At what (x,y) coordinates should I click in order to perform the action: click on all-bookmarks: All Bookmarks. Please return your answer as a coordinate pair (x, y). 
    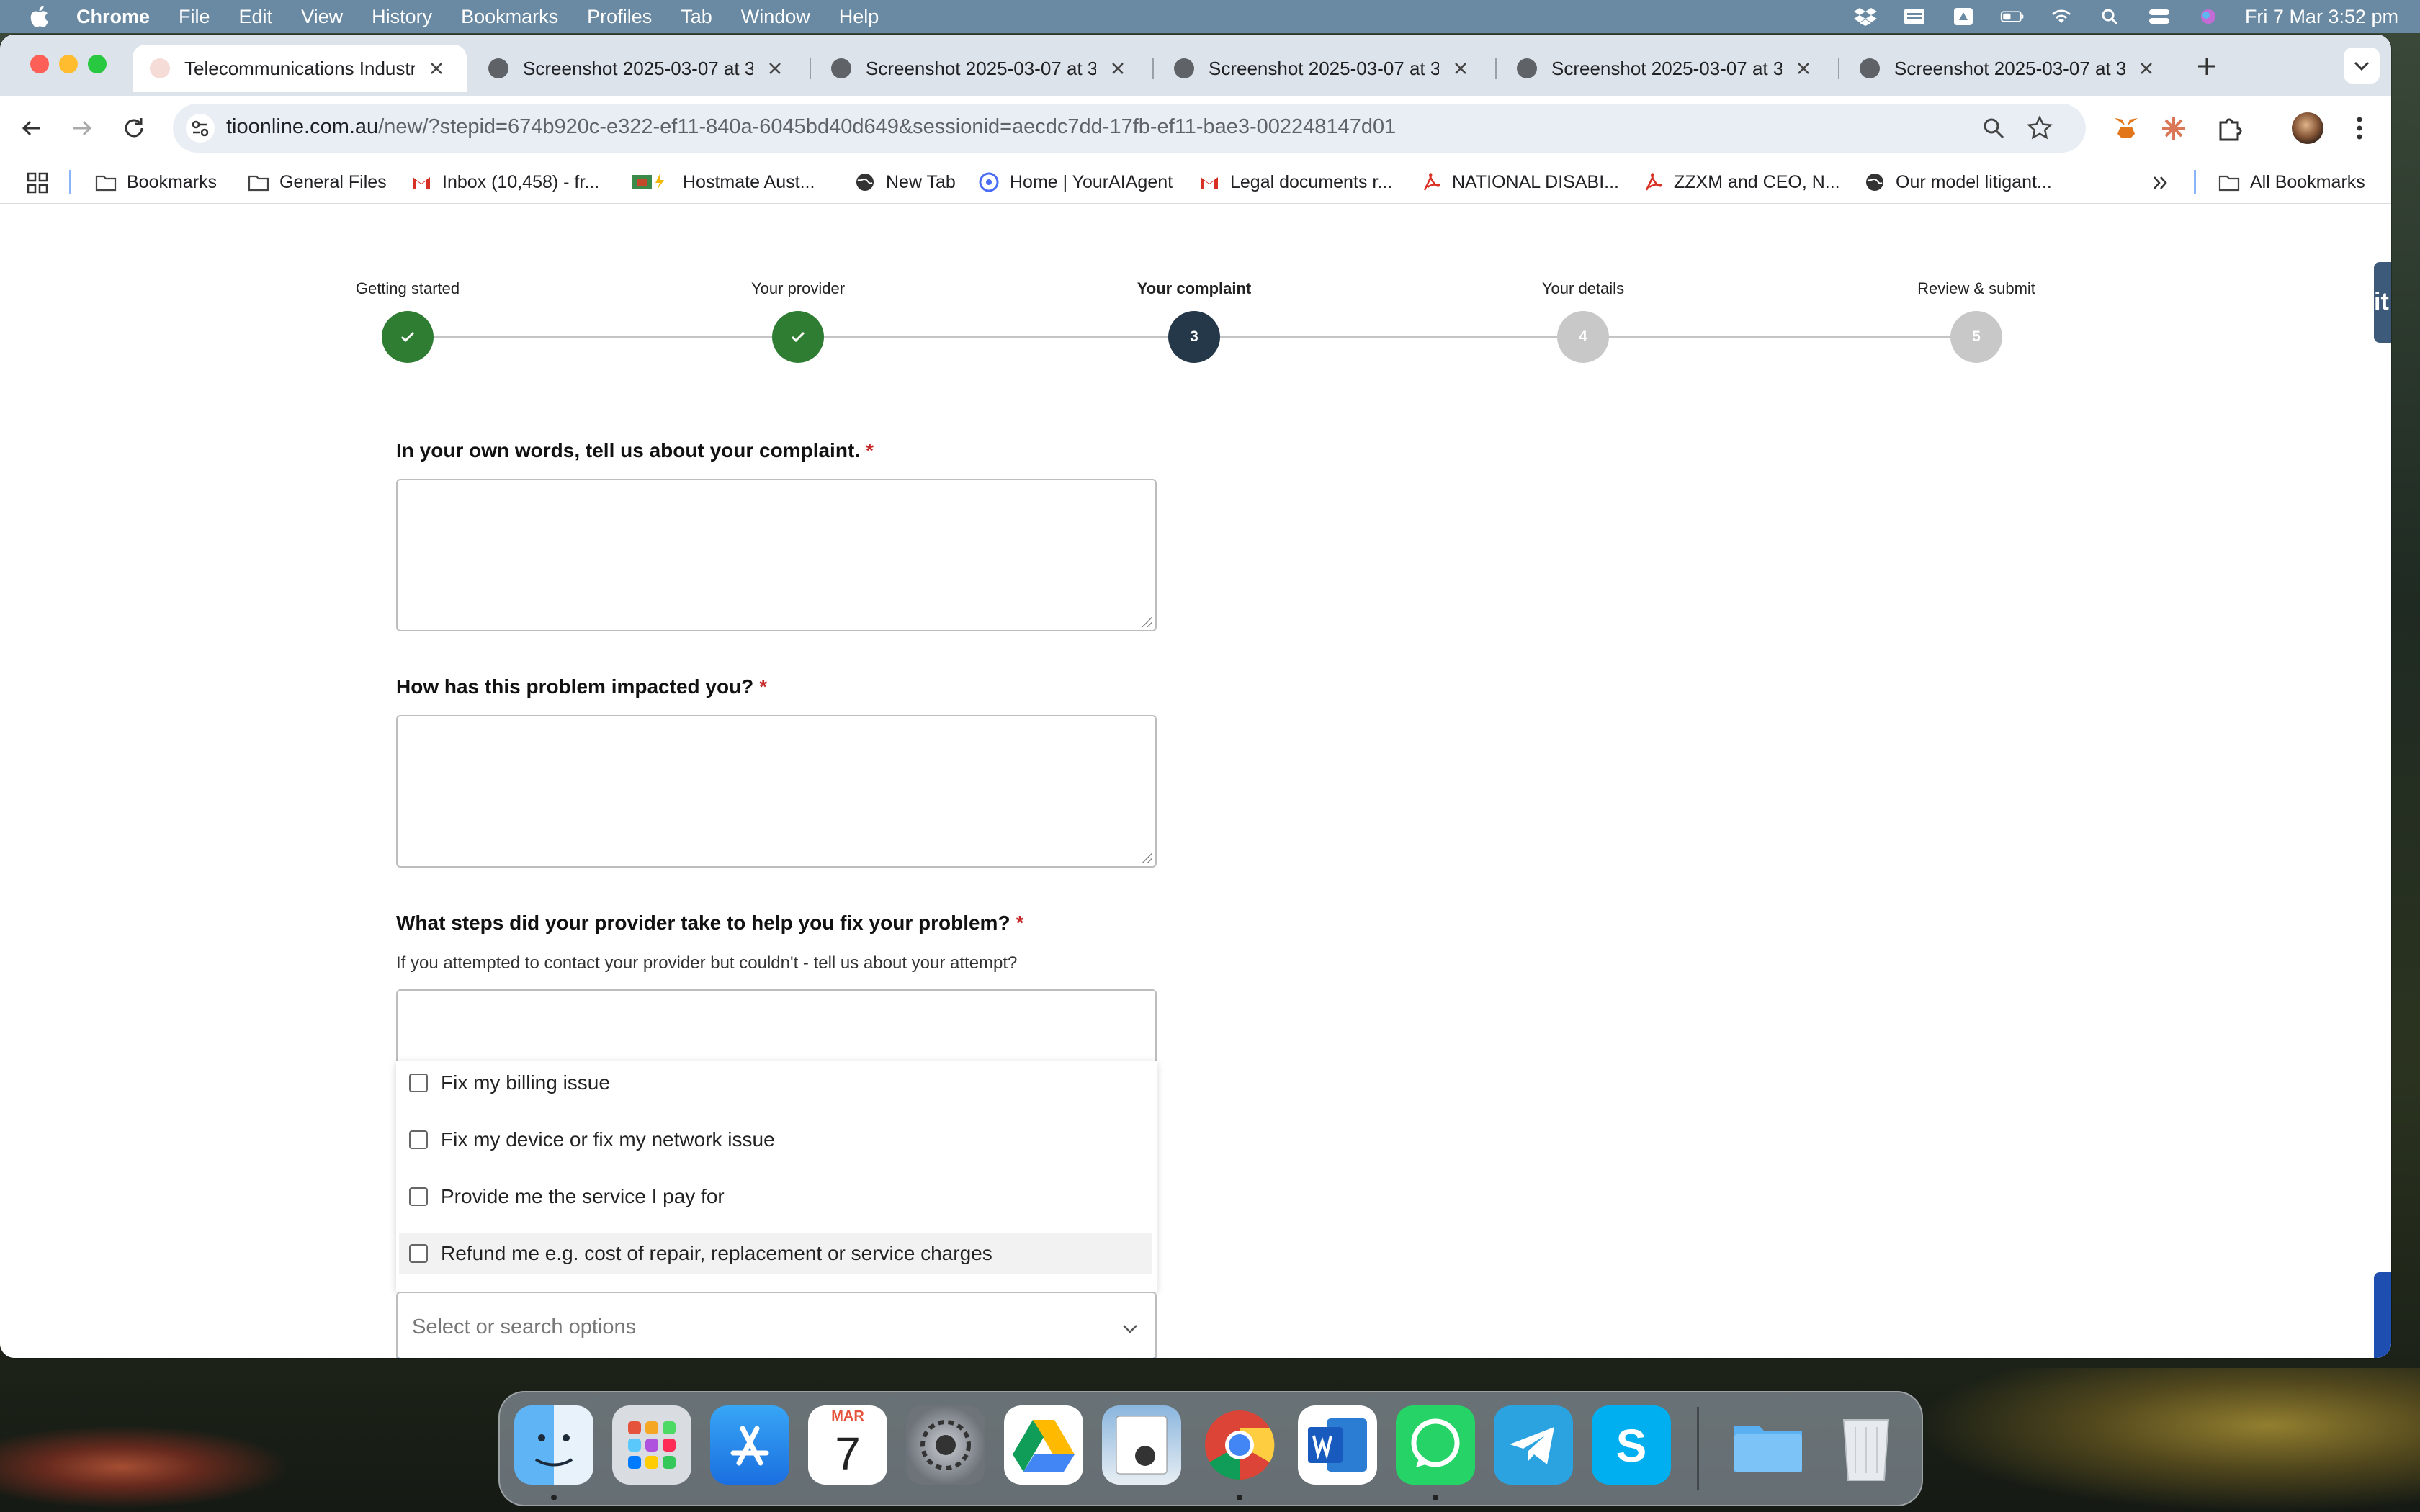
    Looking at the image, I should click on (2291, 182).